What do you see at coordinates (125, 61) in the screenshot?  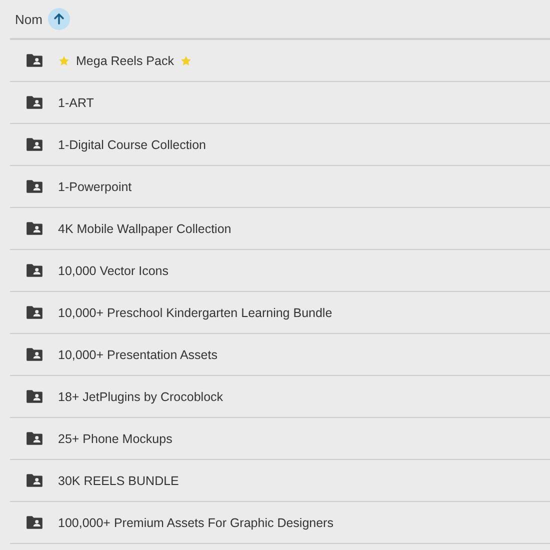 I see `folder-name: Mega Reels Pack` at bounding box center [125, 61].